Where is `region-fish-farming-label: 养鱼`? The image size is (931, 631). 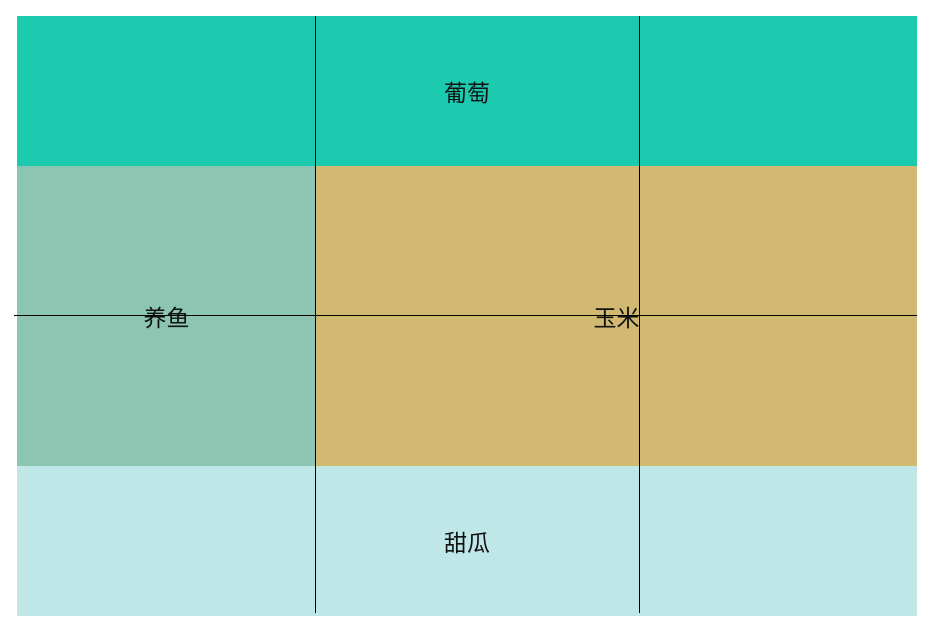
region-fish-farming-label: 养鱼 is located at coordinates (166, 319).